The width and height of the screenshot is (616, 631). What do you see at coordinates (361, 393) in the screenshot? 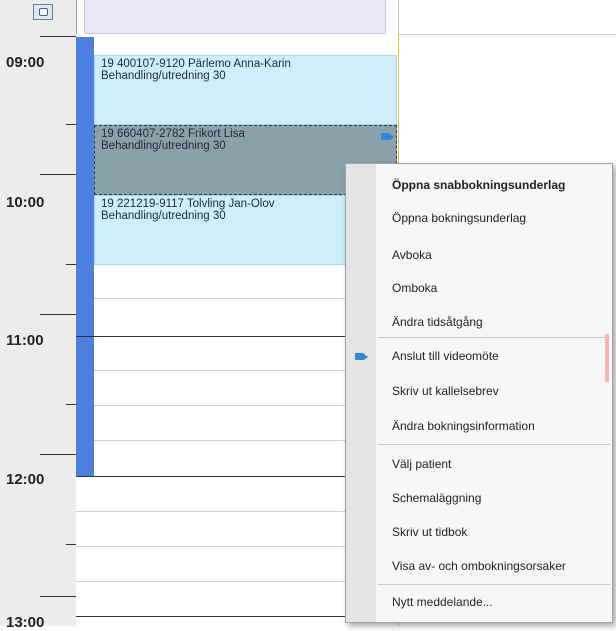
I see `menu-icon-column` at bounding box center [361, 393].